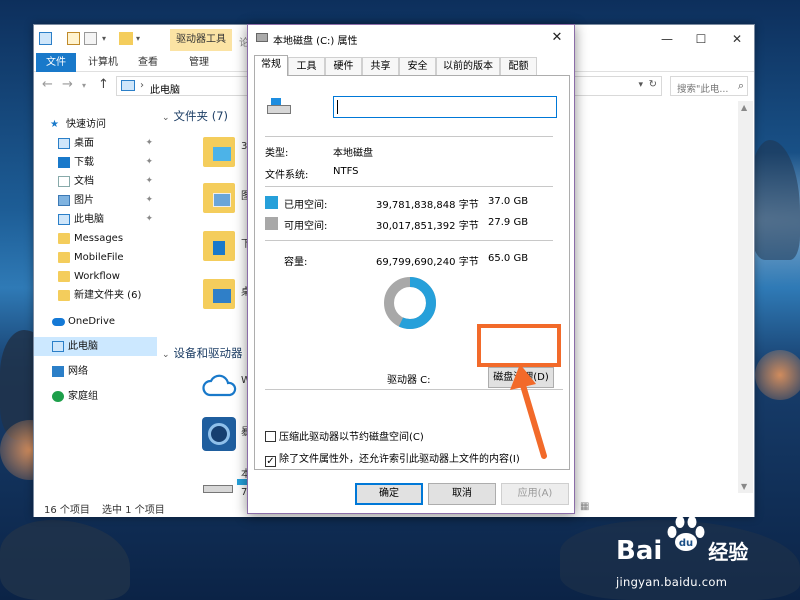  What do you see at coordinates (744, 107) in the screenshot?
I see `scroll-up-icon: ▲` at bounding box center [744, 107].